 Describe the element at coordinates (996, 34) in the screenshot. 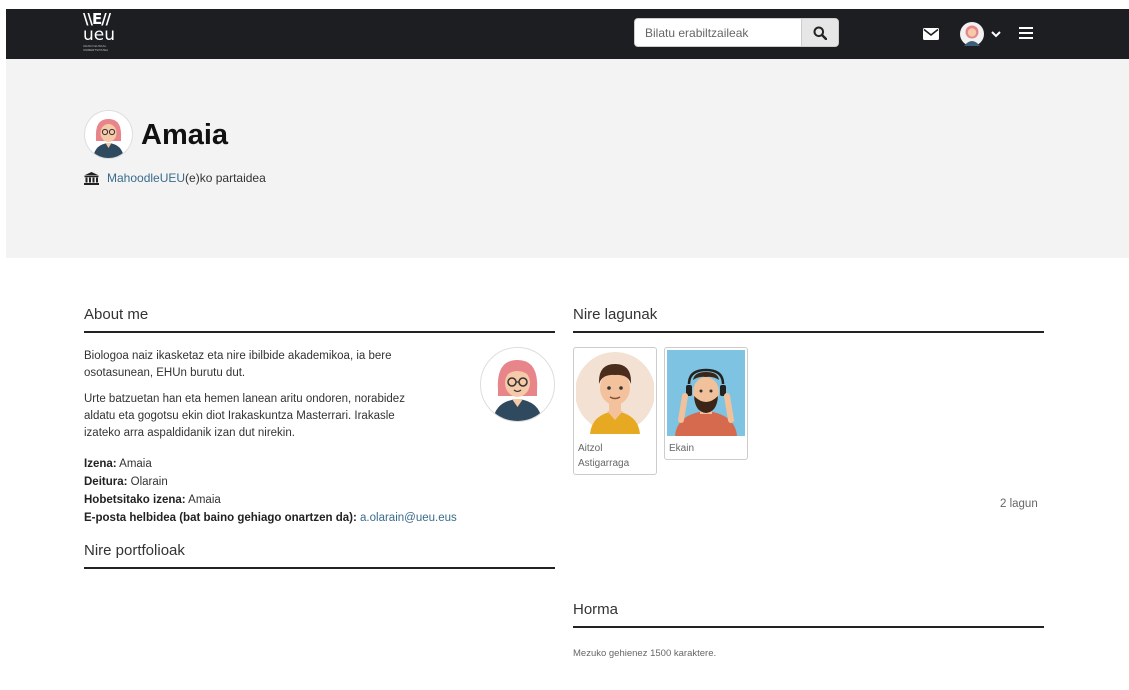

I see `chevron-down-icon` at that location.